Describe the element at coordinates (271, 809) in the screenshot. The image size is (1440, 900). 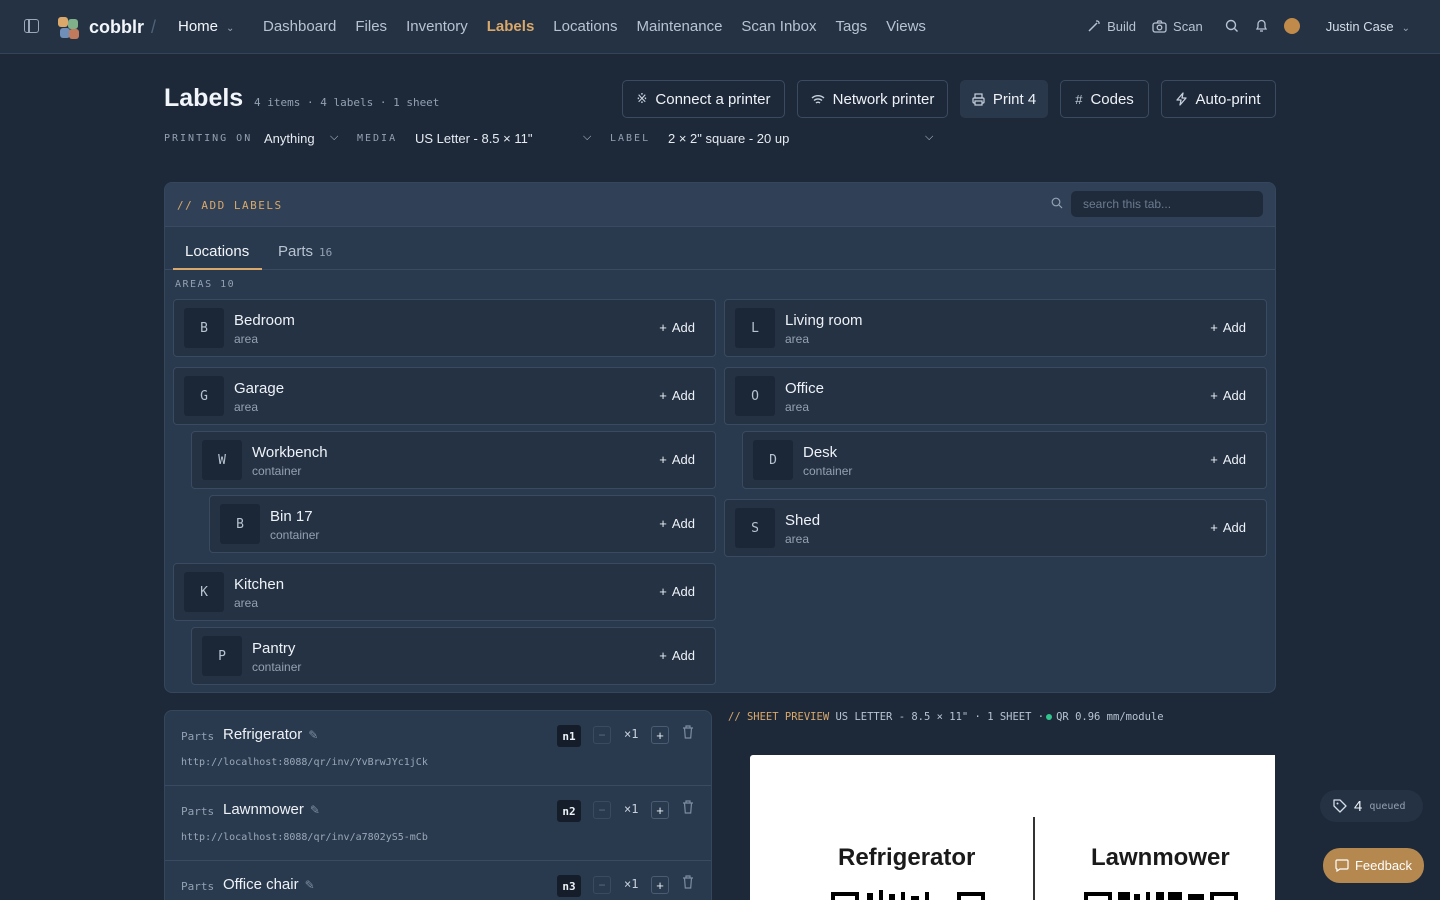
I see `queue-item-name: Lawnmower ✎` at that location.